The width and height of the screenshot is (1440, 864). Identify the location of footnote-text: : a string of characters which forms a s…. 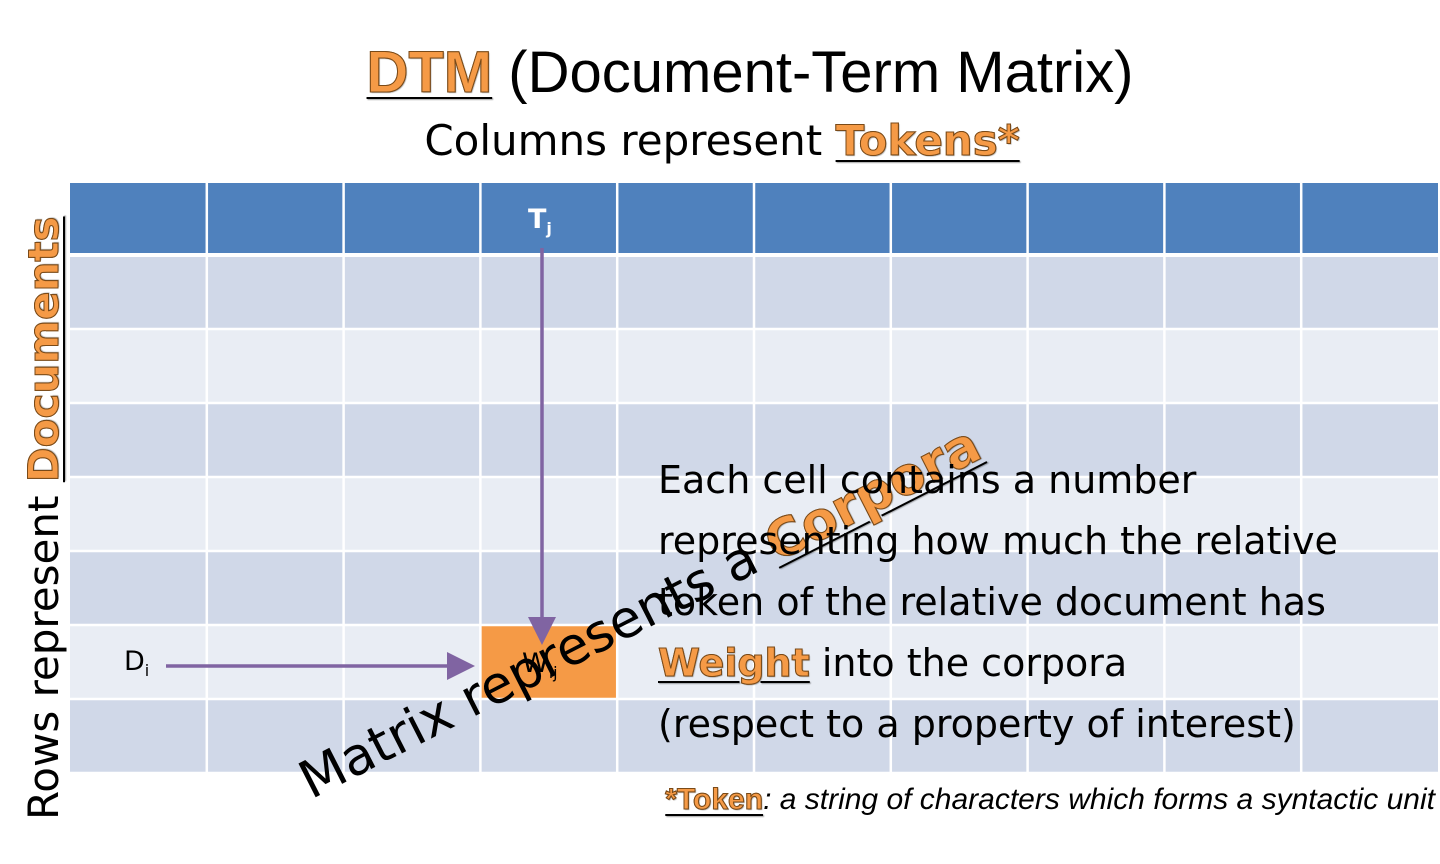
(1099, 799).